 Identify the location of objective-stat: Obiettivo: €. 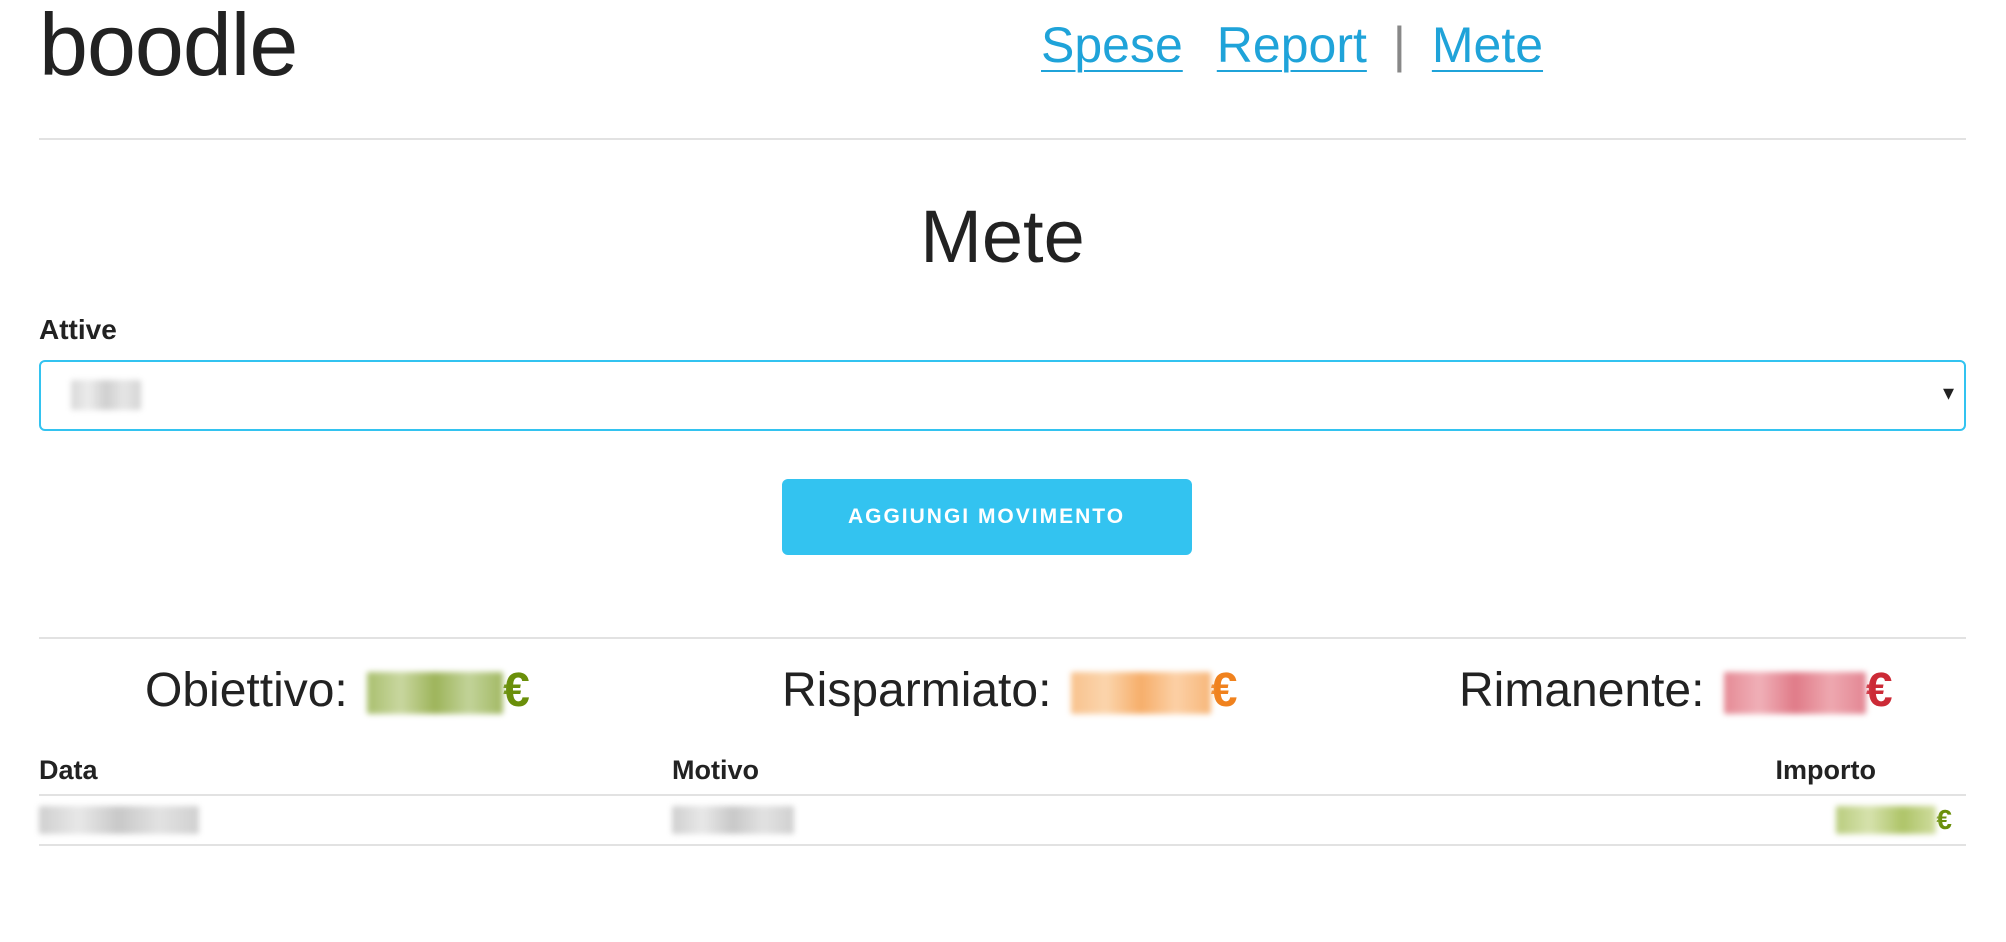
(337, 690).